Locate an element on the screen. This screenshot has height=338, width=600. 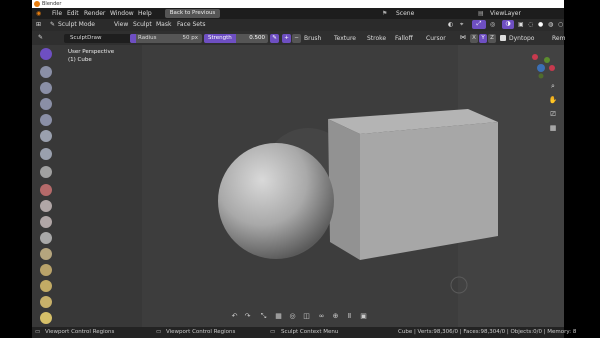
mouse-middle-icon: ▭ is located at coordinates (159, 332).